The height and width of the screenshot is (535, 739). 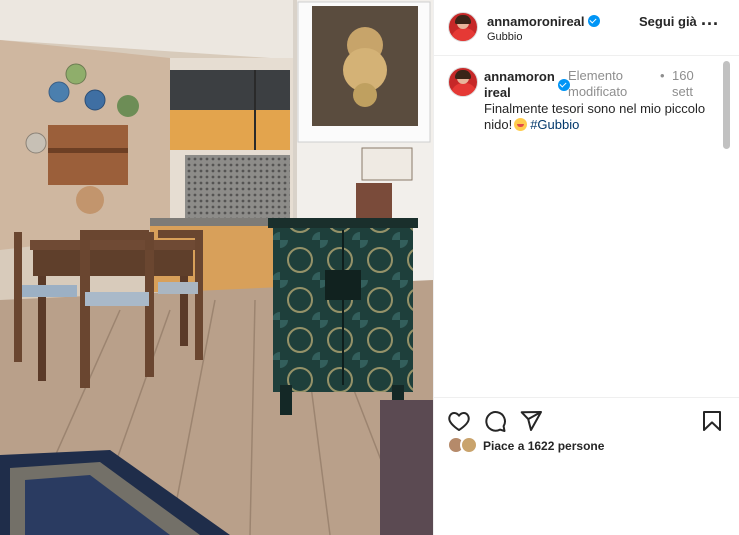 What do you see at coordinates (459, 421) in the screenshot?
I see `heart-icon` at bounding box center [459, 421].